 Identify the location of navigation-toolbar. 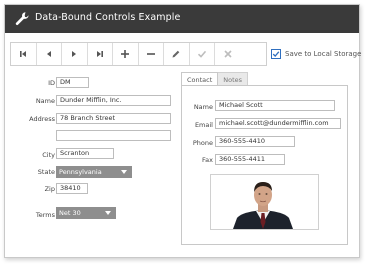
(138, 54).